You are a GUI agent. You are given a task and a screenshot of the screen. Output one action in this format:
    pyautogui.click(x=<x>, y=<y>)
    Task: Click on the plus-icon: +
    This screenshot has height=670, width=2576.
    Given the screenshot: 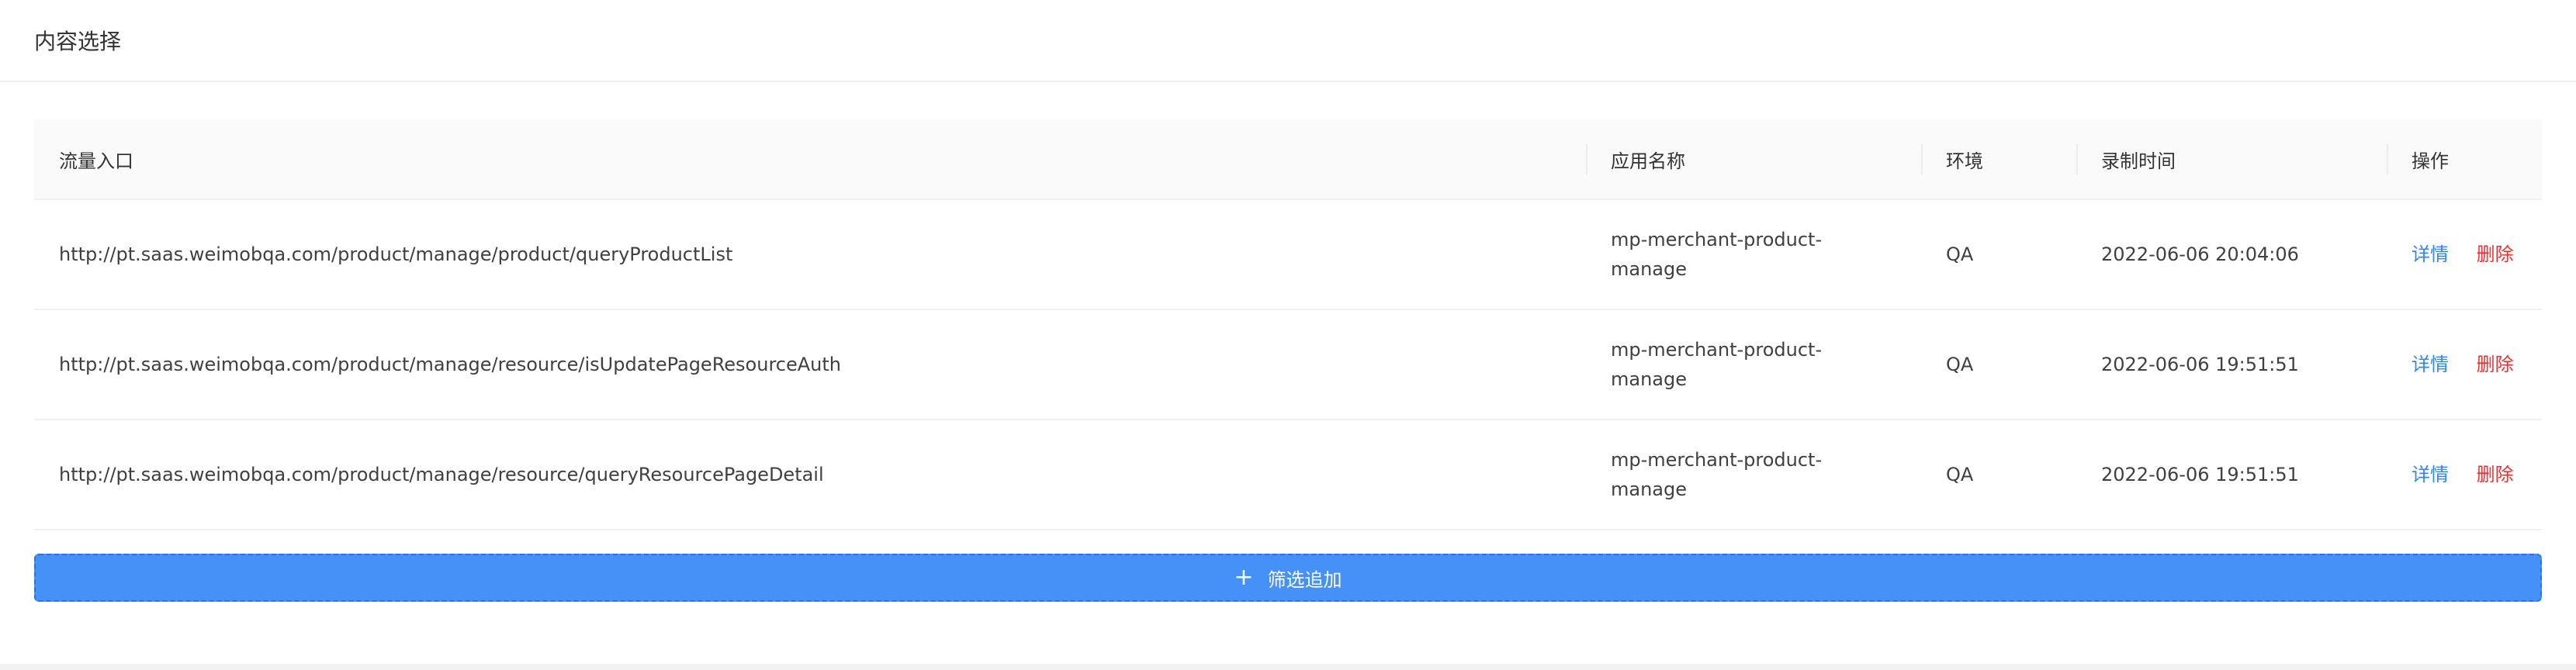 What is the action you would take?
    pyautogui.click(x=1244, y=577)
    